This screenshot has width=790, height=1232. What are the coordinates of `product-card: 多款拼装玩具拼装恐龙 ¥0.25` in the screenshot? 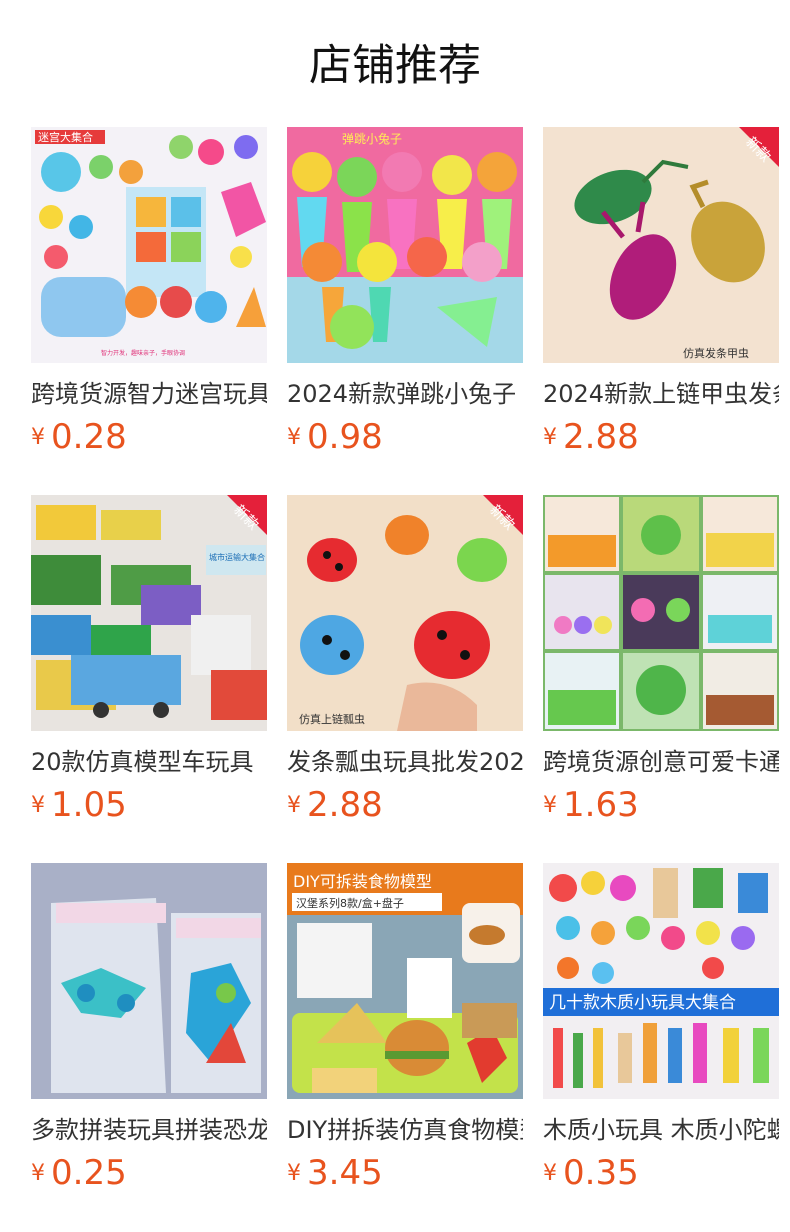 It's located at (149, 1047).